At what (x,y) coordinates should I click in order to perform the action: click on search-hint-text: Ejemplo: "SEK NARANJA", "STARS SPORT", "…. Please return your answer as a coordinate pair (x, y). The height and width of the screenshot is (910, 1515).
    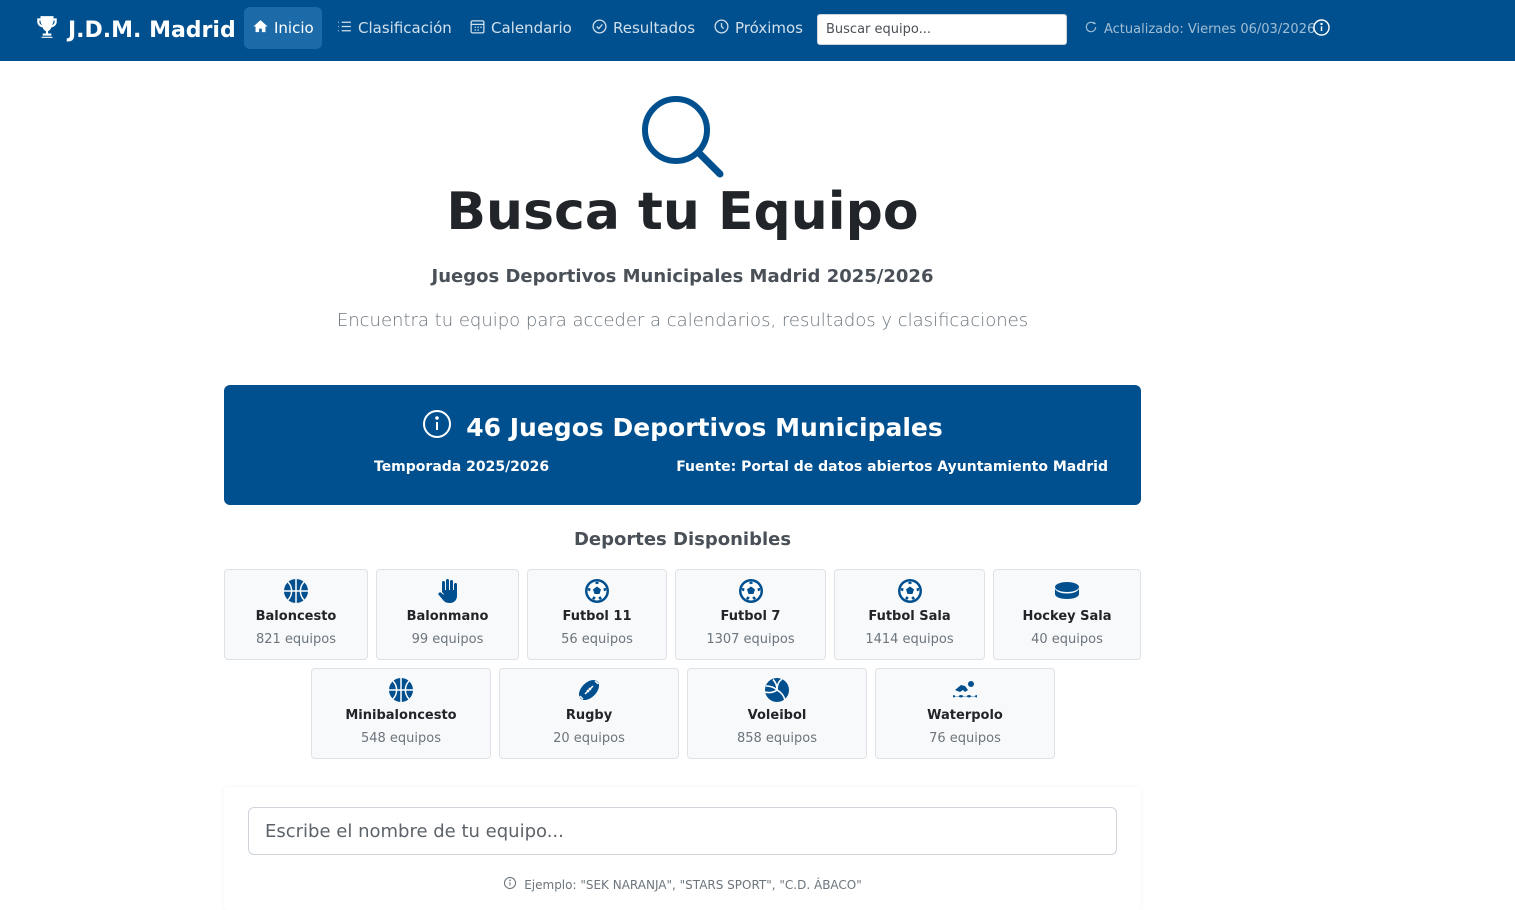
    Looking at the image, I should click on (693, 884).